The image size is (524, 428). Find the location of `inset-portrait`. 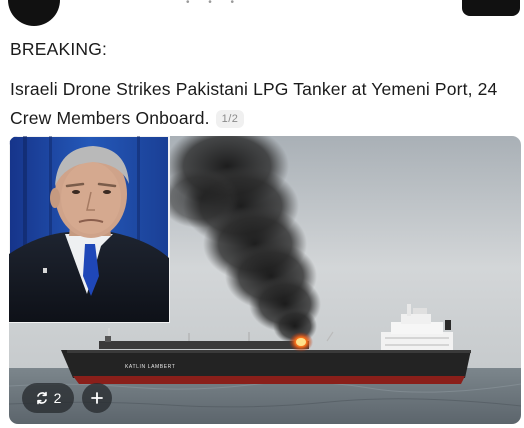

inset-portrait is located at coordinates (89, 229).